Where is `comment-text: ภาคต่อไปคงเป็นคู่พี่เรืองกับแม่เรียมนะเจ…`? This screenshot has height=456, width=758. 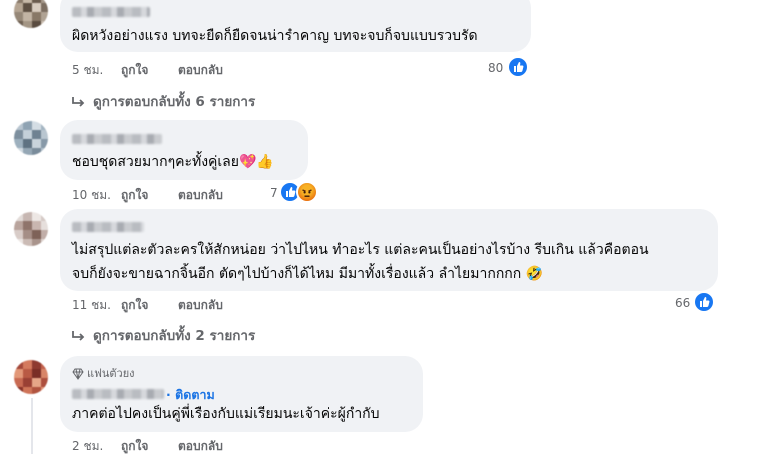 comment-text: ภาคต่อไปคงเป็นคู่พี่เรืองกับแม่เรียมนะเจ… is located at coordinates (226, 414).